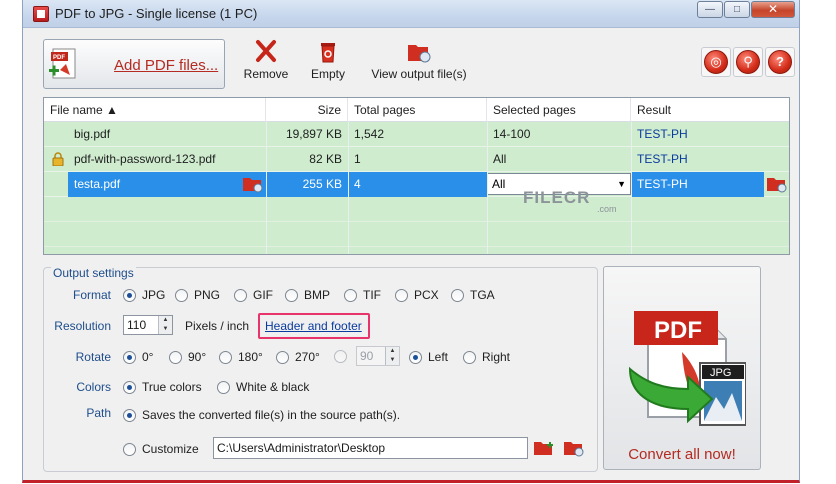 The width and height of the screenshot is (836, 484). What do you see at coordinates (145, 159) in the screenshot?
I see `file-name-cell: pdf-with-password-123.pdf` at bounding box center [145, 159].